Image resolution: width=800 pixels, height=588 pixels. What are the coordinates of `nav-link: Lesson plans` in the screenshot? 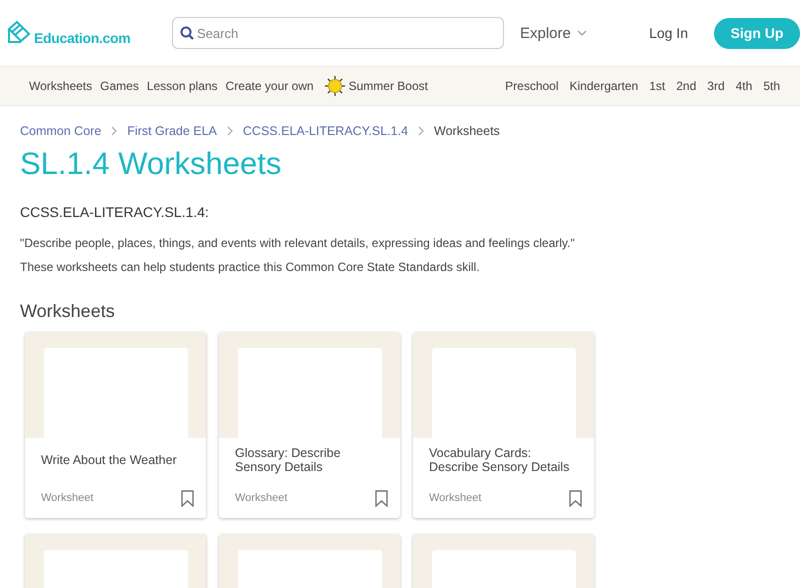 It's located at (182, 86).